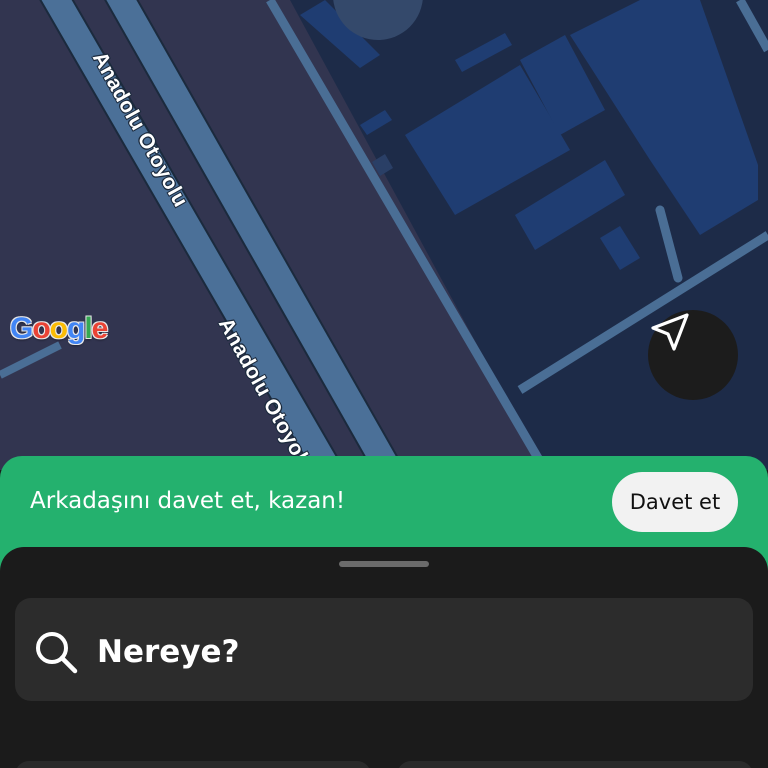 This screenshot has width=768, height=768. What do you see at coordinates (675, 502) in the screenshot?
I see `invite-button: Davet et` at bounding box center [675, 502].